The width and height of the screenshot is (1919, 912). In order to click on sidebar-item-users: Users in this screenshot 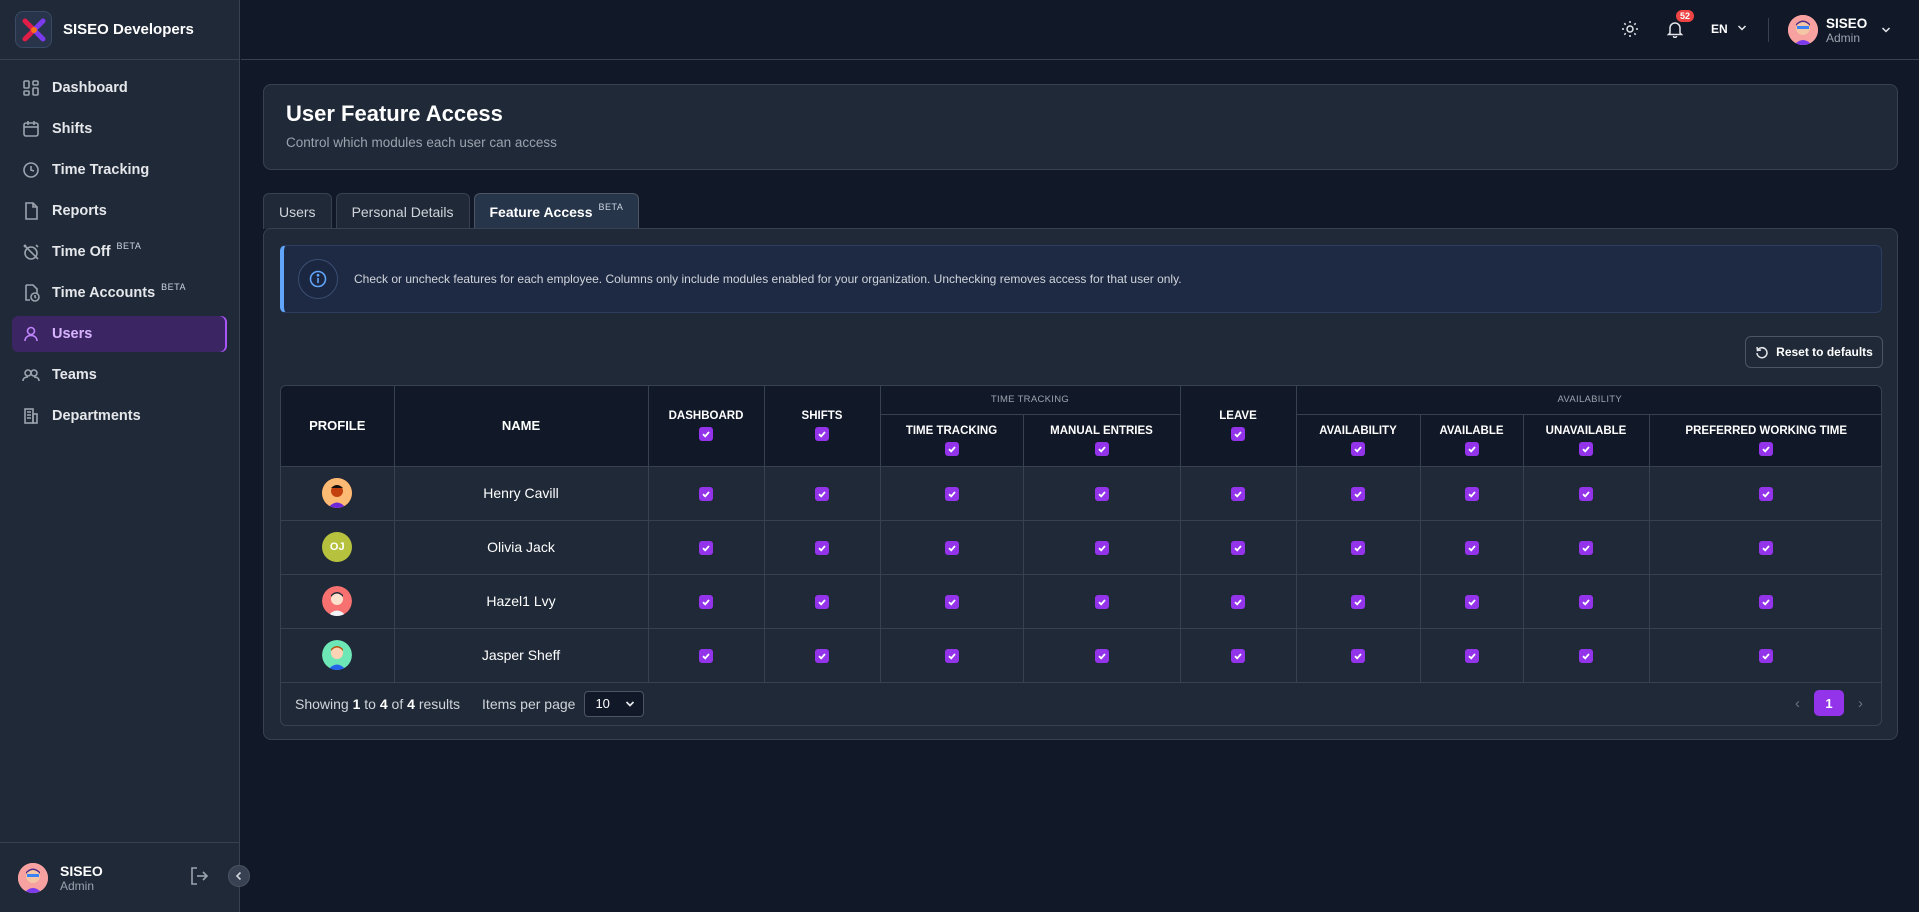, I will do `click(119, 334)`.